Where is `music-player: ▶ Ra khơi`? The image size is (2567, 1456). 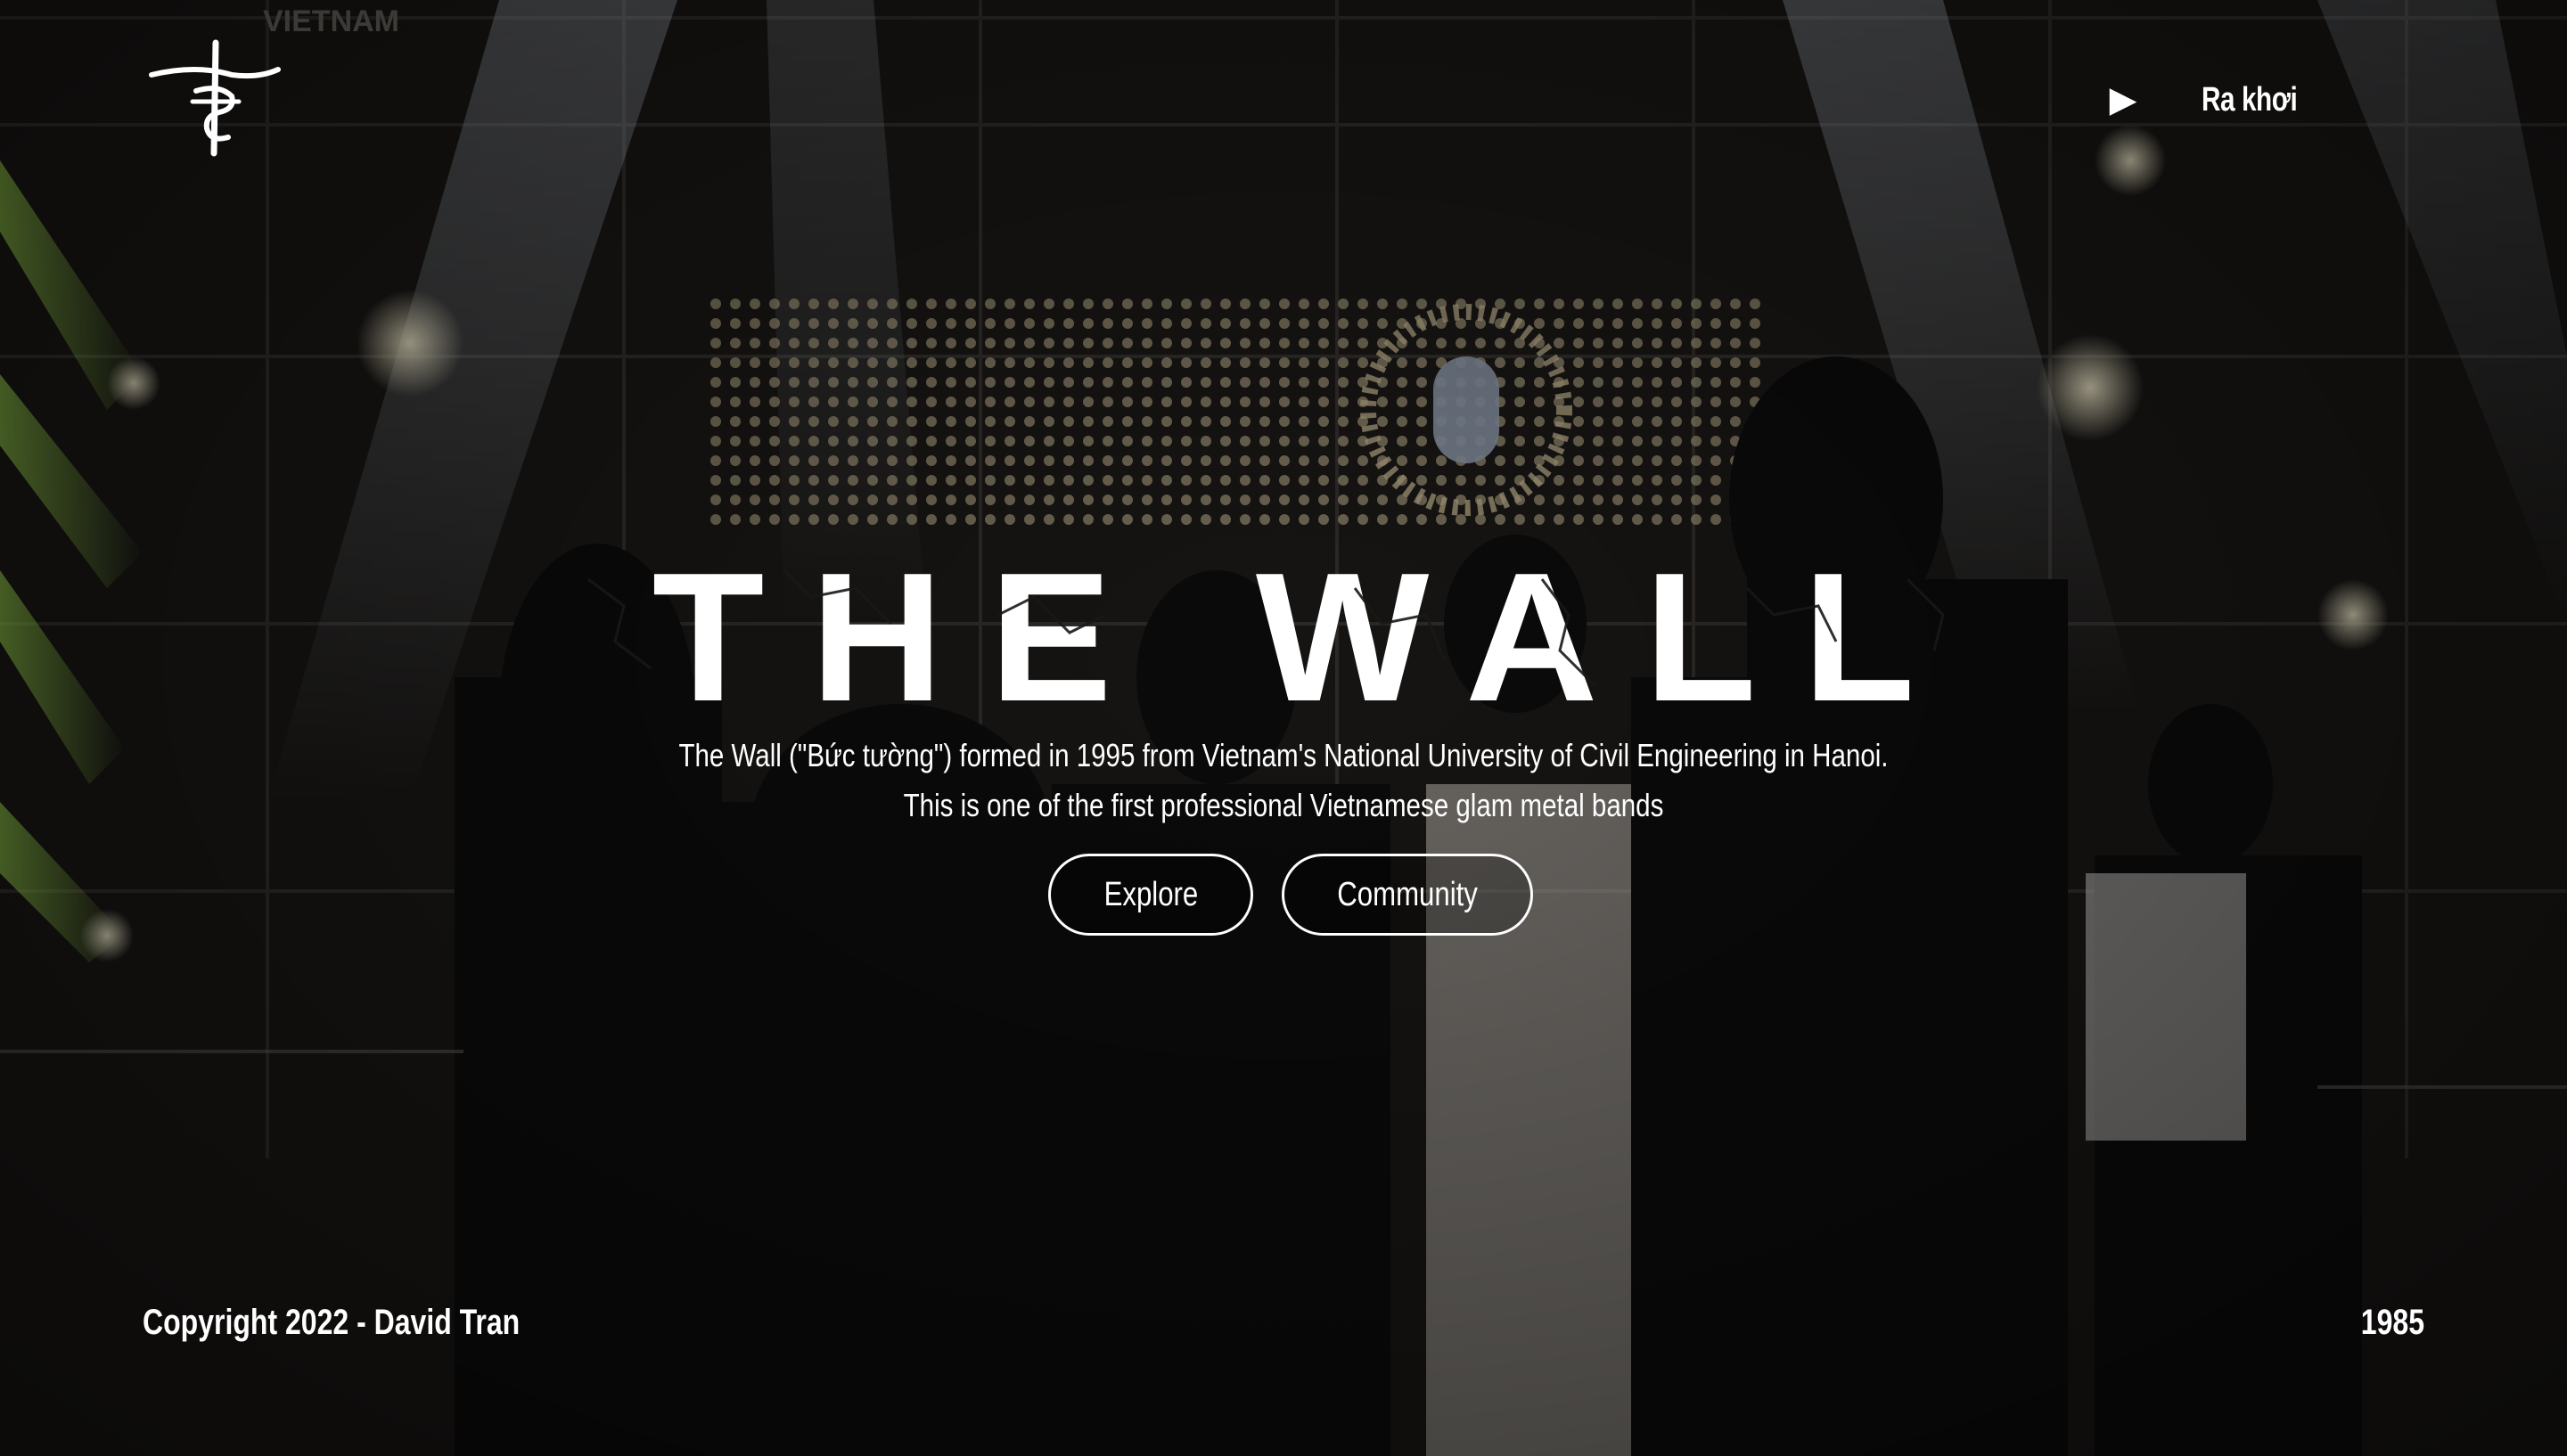 music-player: ▶ Ra khơi is located at coordinates (2210, 99).